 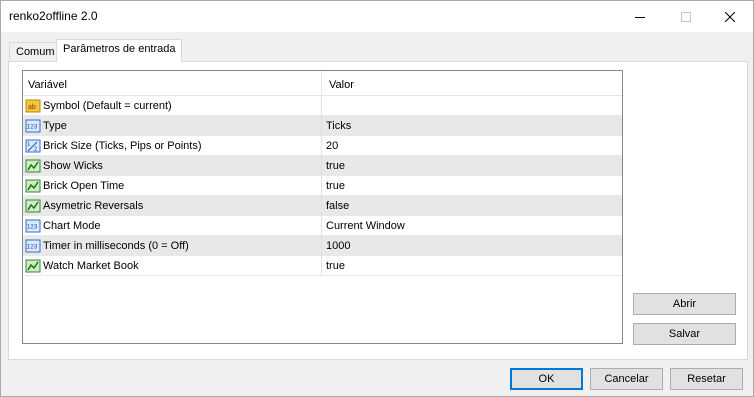 I want to click on minimize-button, so click(x=640, y=16).